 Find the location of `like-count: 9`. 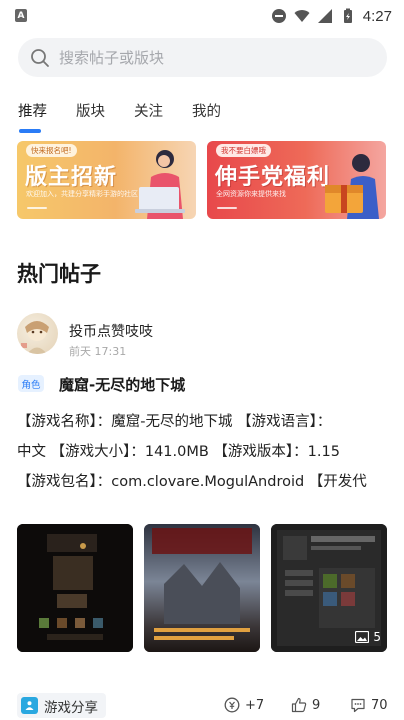

like-count: 9 is located at coordinates (316, 705).